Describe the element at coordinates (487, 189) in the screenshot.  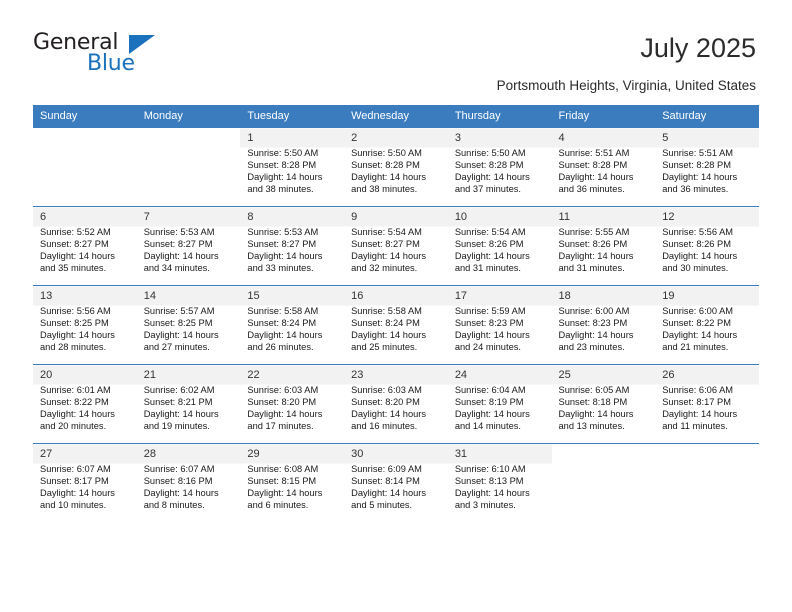
I see `daylight-text: and 37 minutes.` at that location.